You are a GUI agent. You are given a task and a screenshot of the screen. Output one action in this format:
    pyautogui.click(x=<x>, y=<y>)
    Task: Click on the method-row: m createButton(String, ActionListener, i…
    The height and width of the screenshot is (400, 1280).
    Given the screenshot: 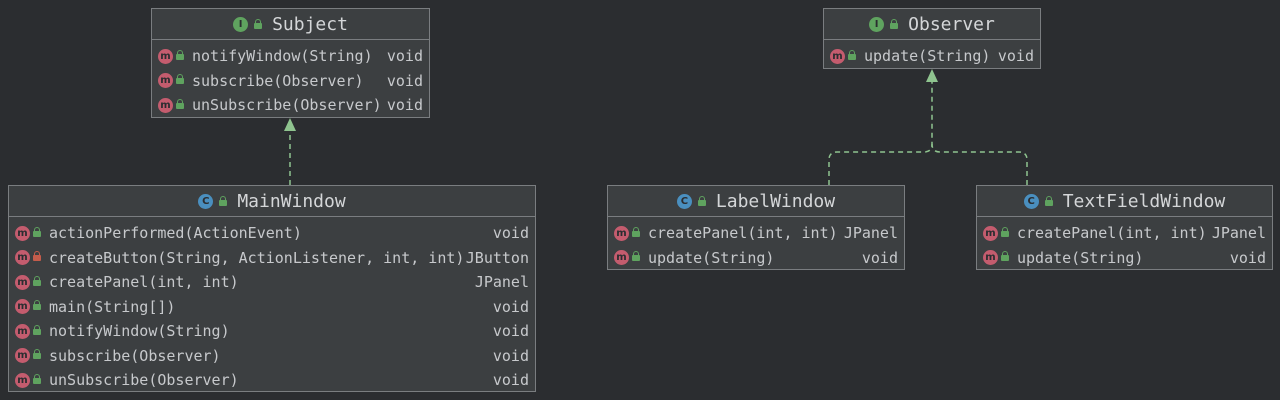 What is the action you would take?
    pyautogui.click(x=272, y=258)
    